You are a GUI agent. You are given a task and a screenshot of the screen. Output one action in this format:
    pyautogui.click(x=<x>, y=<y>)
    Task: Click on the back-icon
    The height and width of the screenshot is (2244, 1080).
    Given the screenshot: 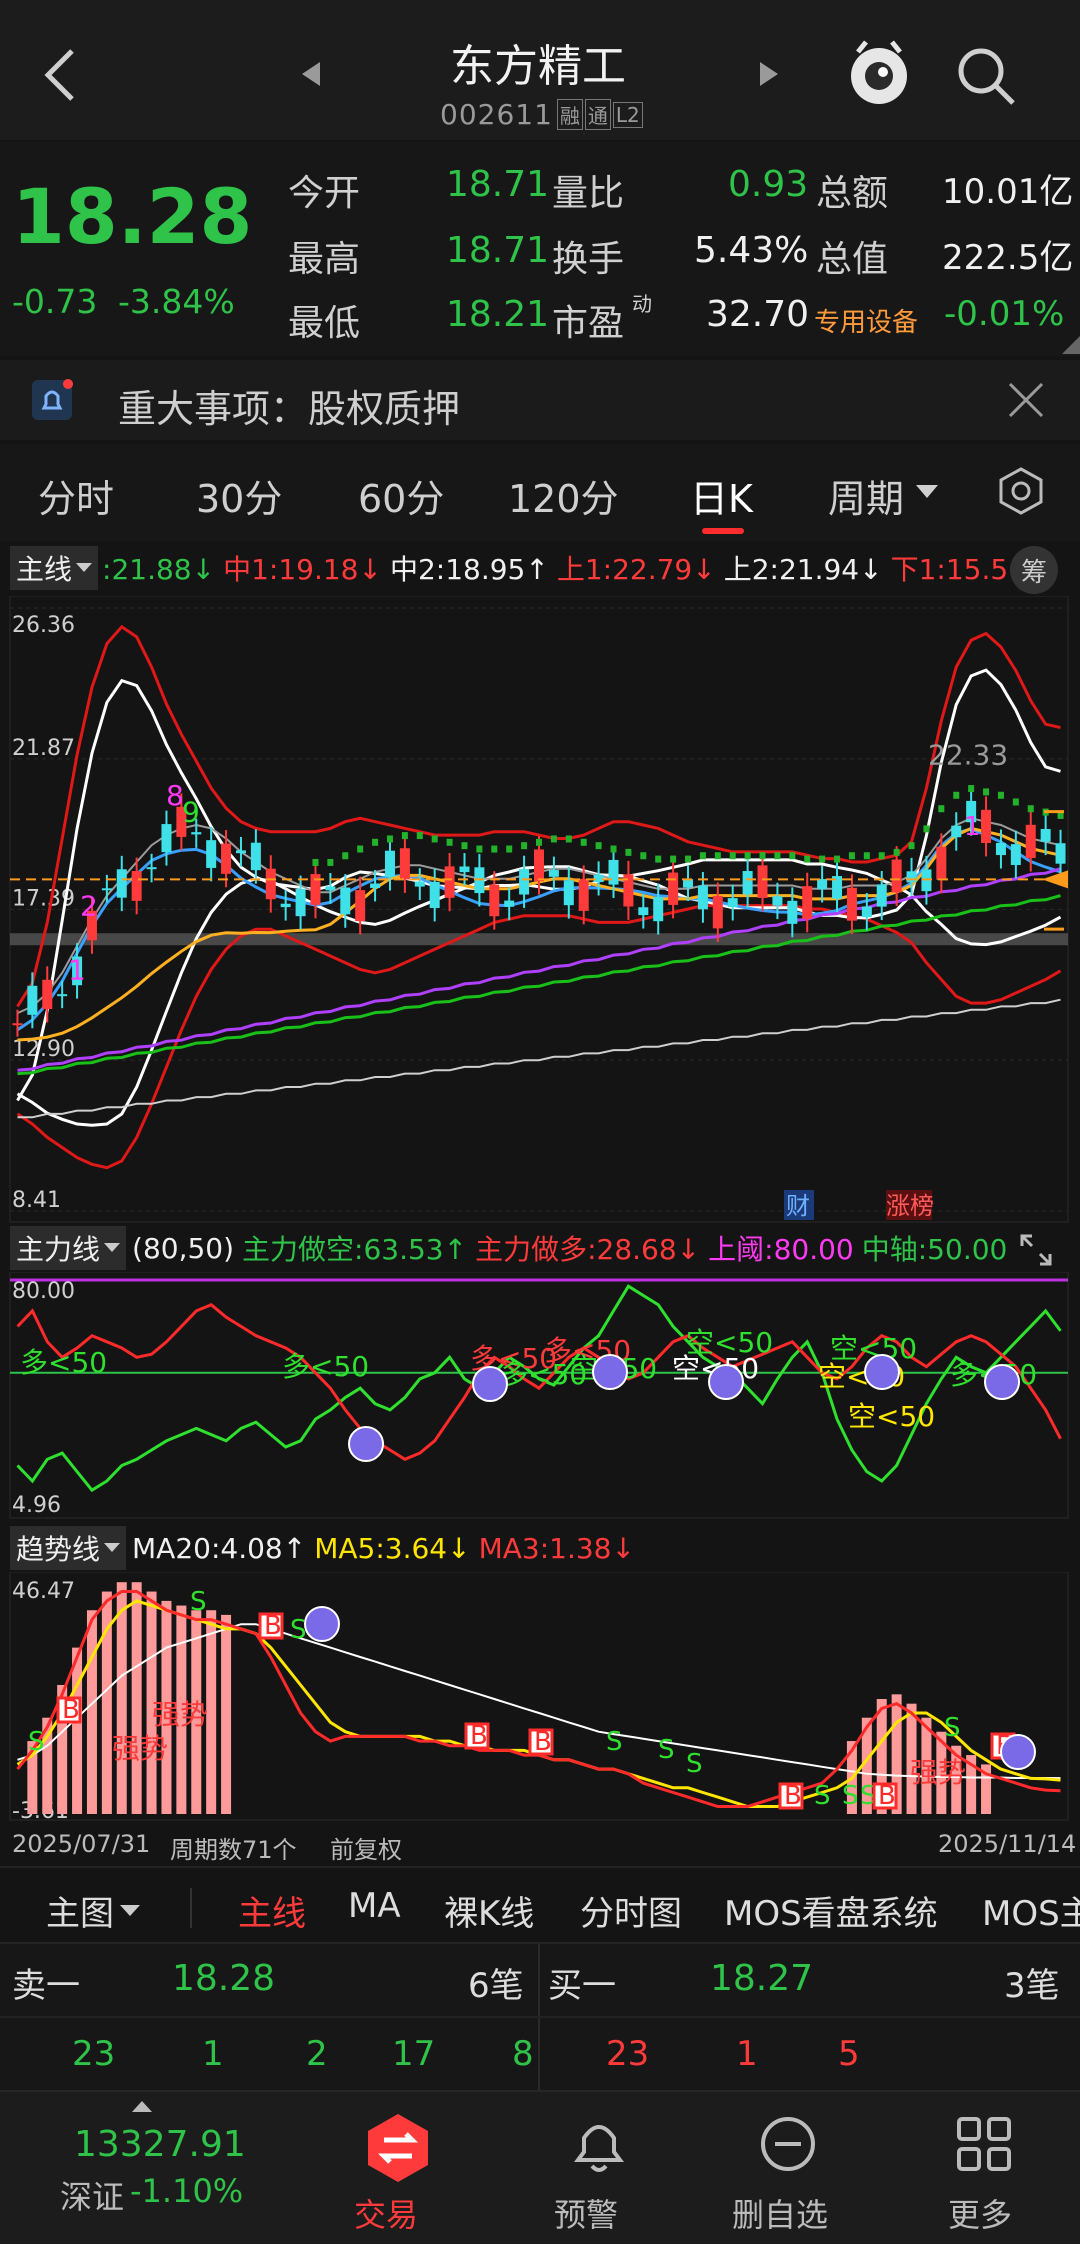 What is the action you would take?
    pyautogui.click(x=60, y=75)
    